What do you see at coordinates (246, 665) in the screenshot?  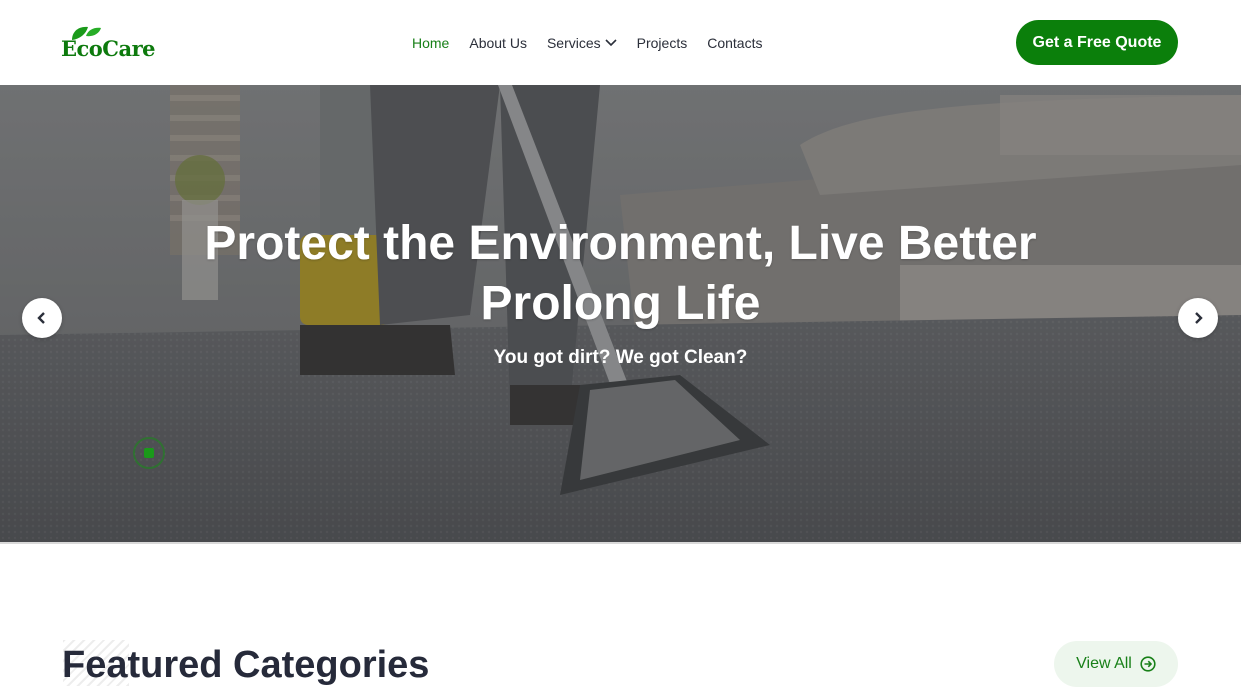 I see `featured-categories-heading: Featured Categories` at bounding box center [246, 665].